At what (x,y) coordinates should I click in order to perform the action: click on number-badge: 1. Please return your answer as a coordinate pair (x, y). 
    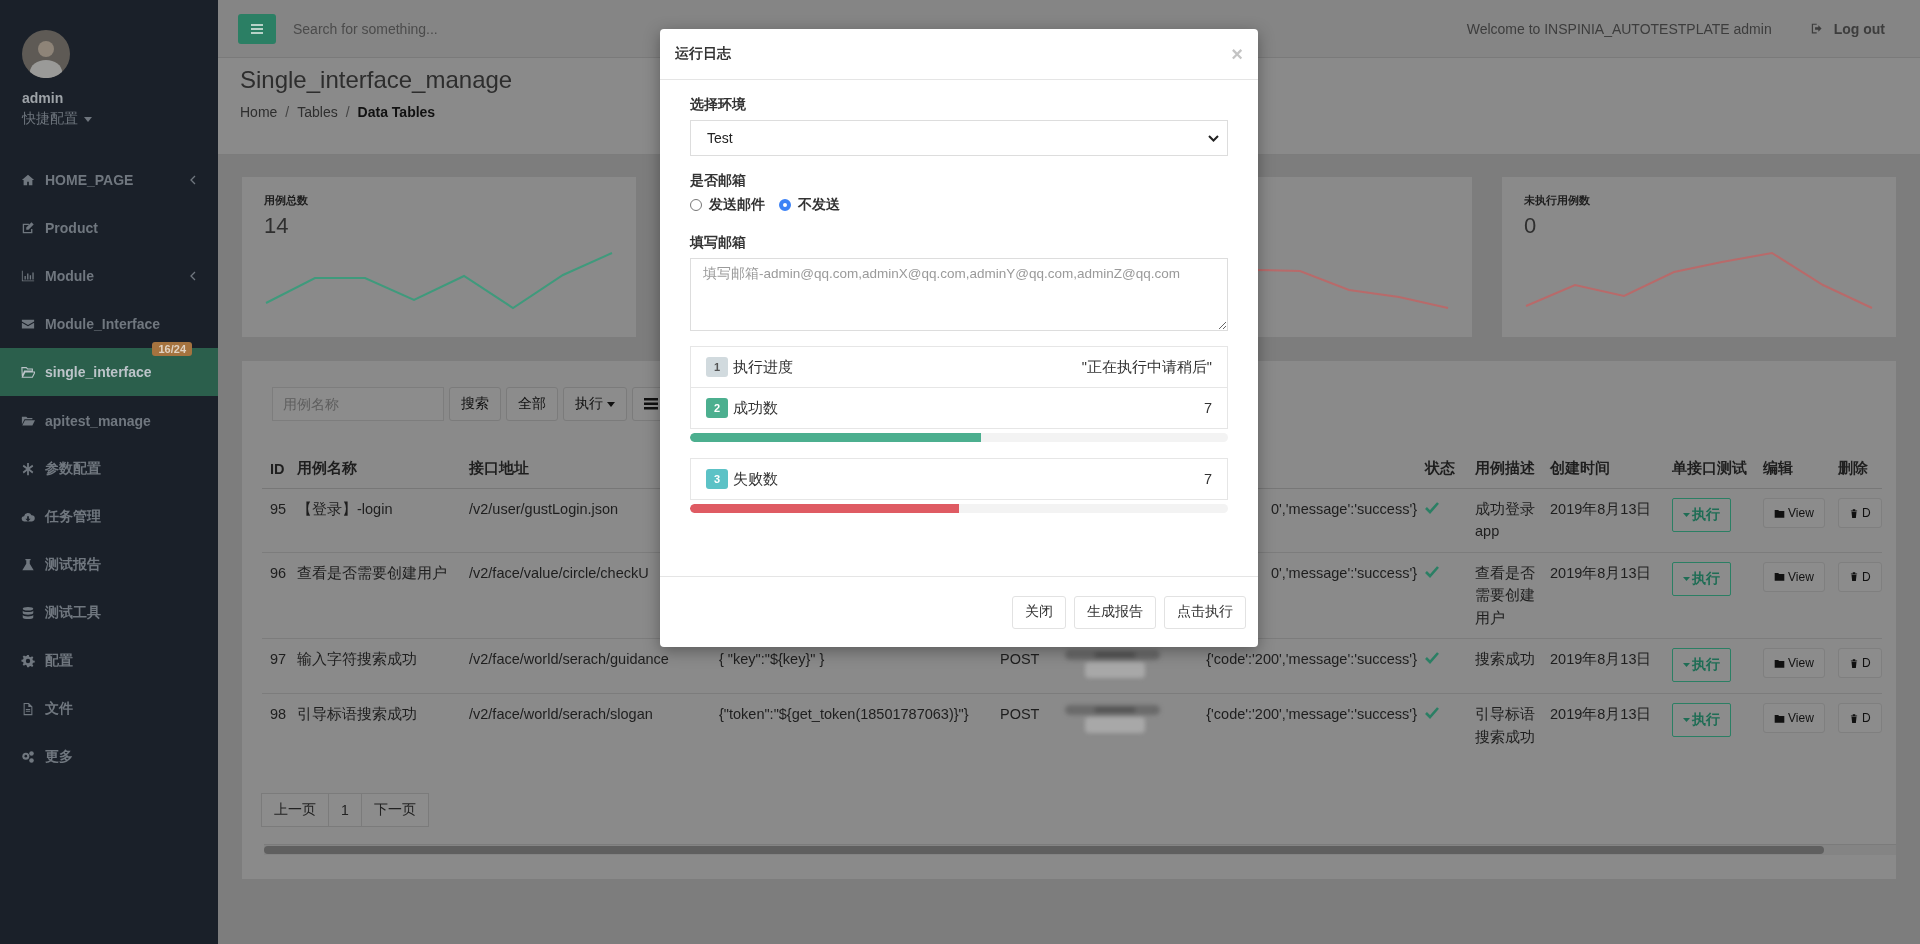
    Looking at the image, I should click on (717, 367).